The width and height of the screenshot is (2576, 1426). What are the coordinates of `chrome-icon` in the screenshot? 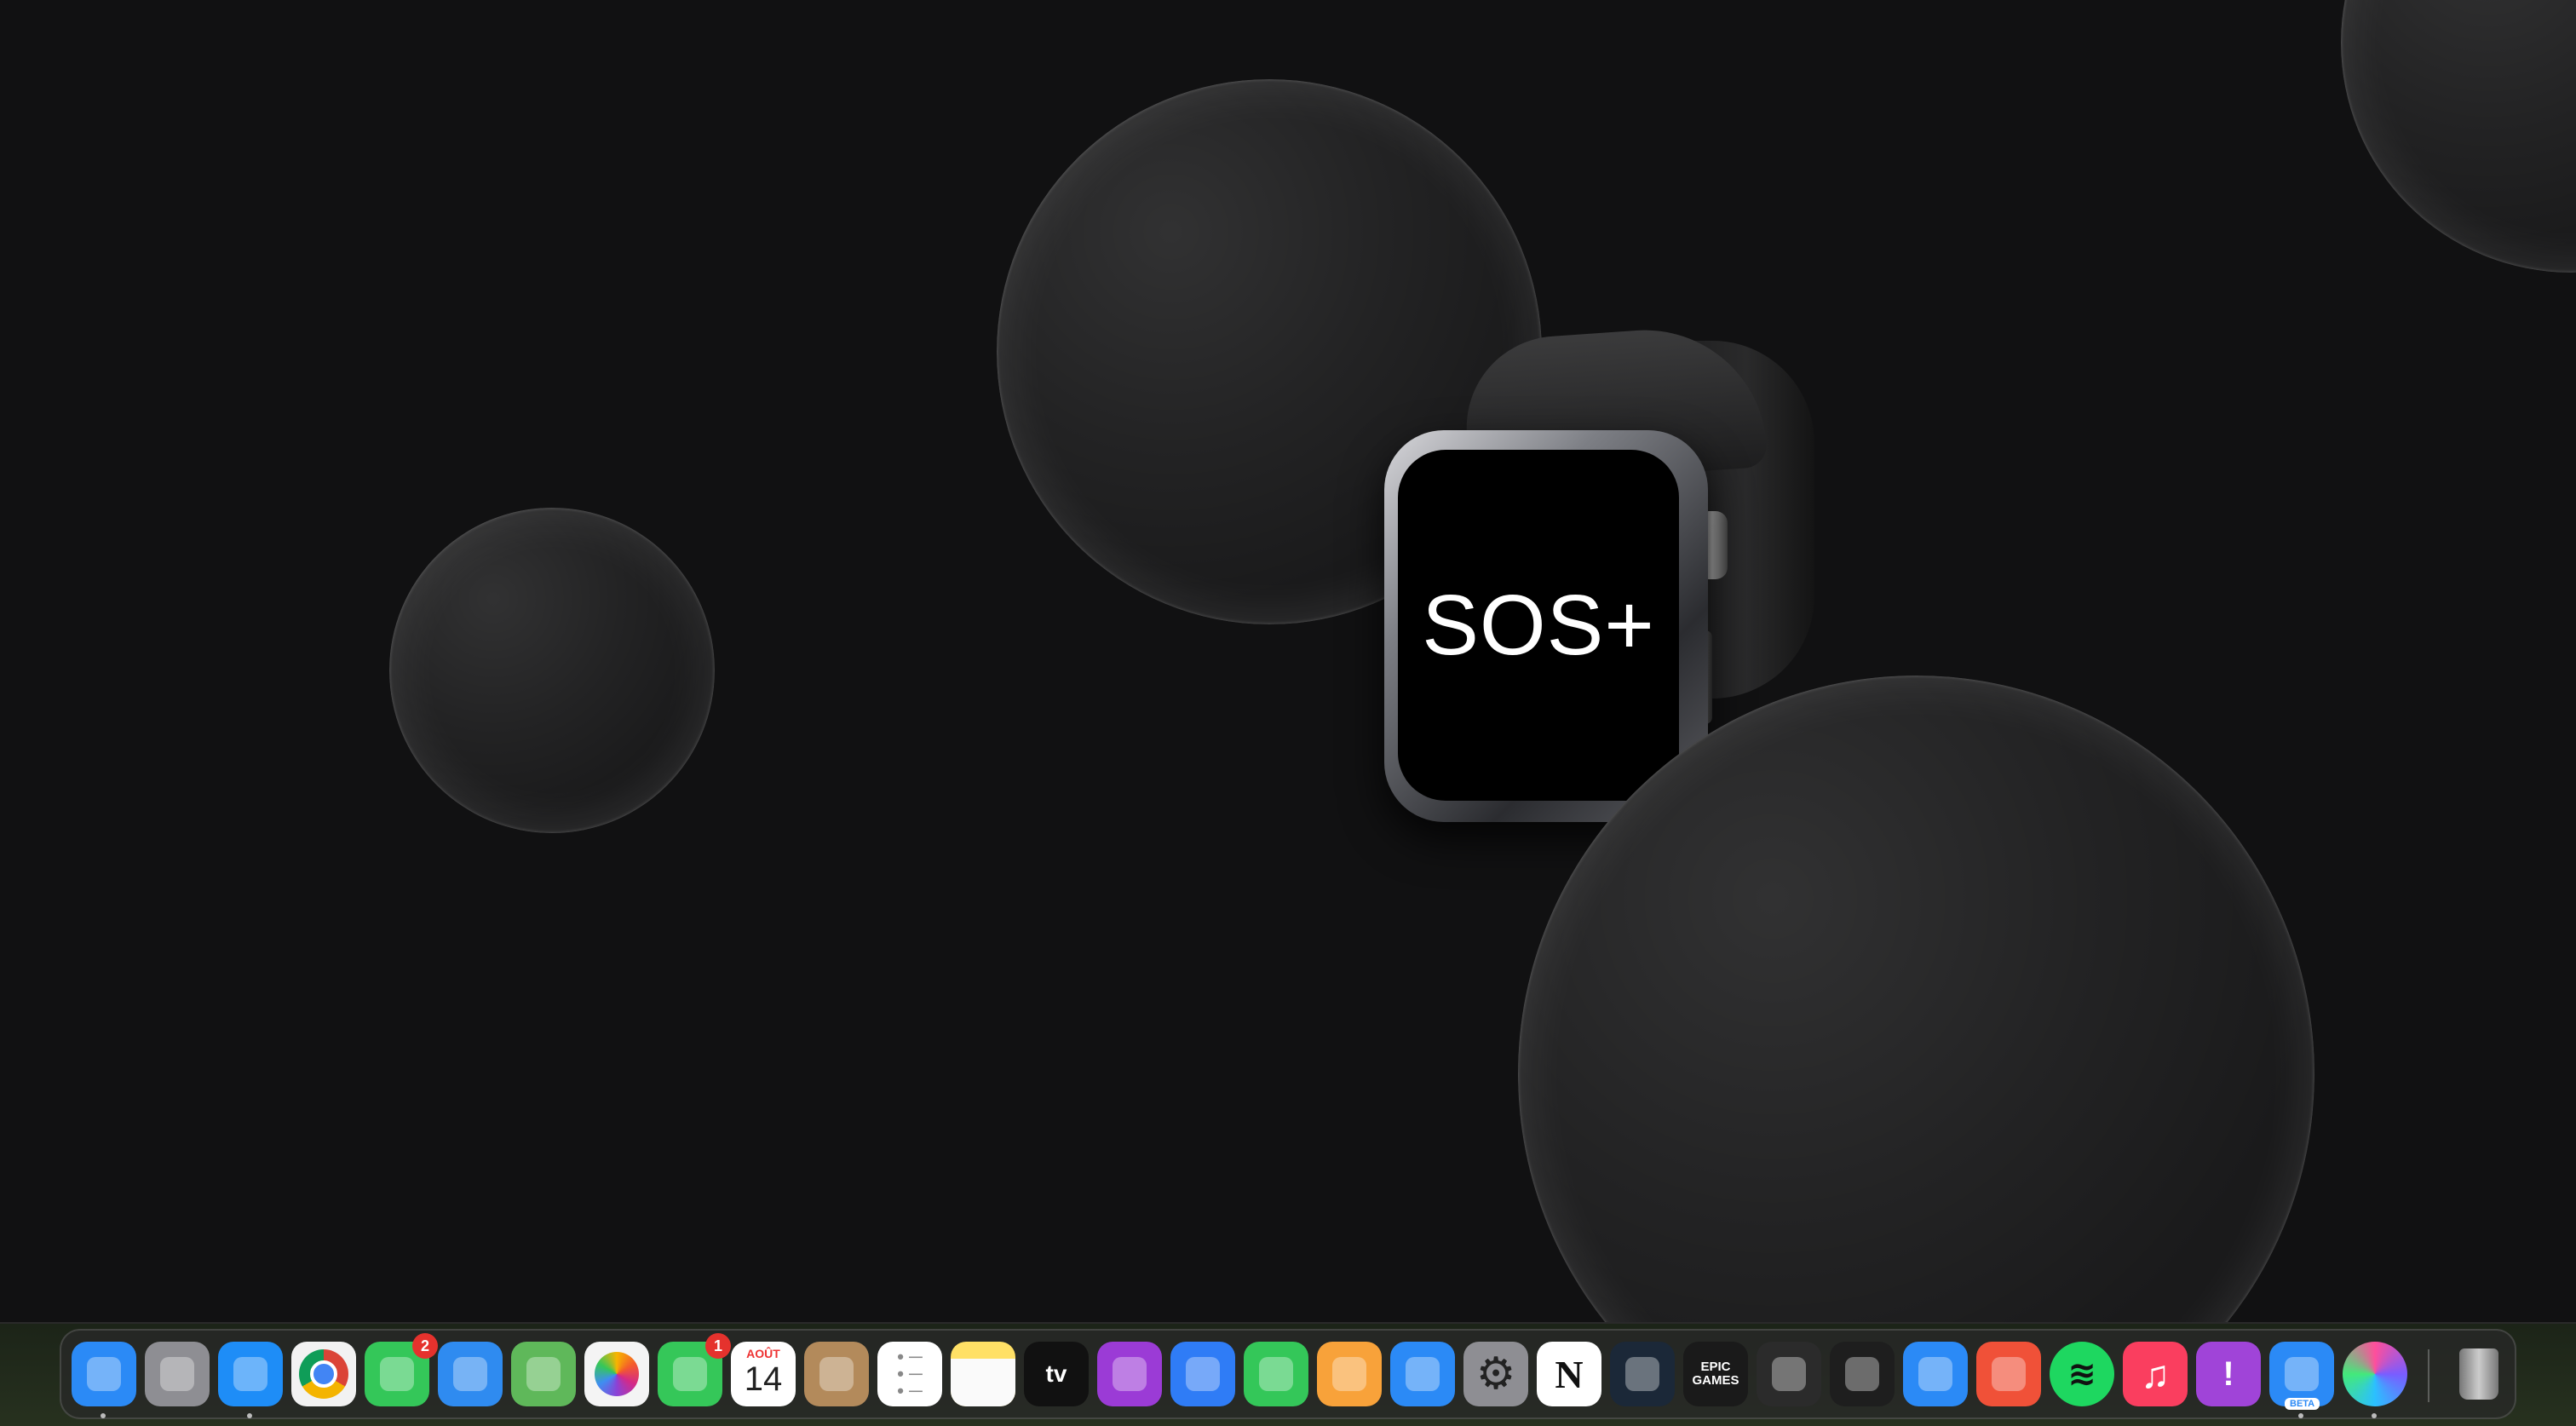 It's located at (324, 1374).